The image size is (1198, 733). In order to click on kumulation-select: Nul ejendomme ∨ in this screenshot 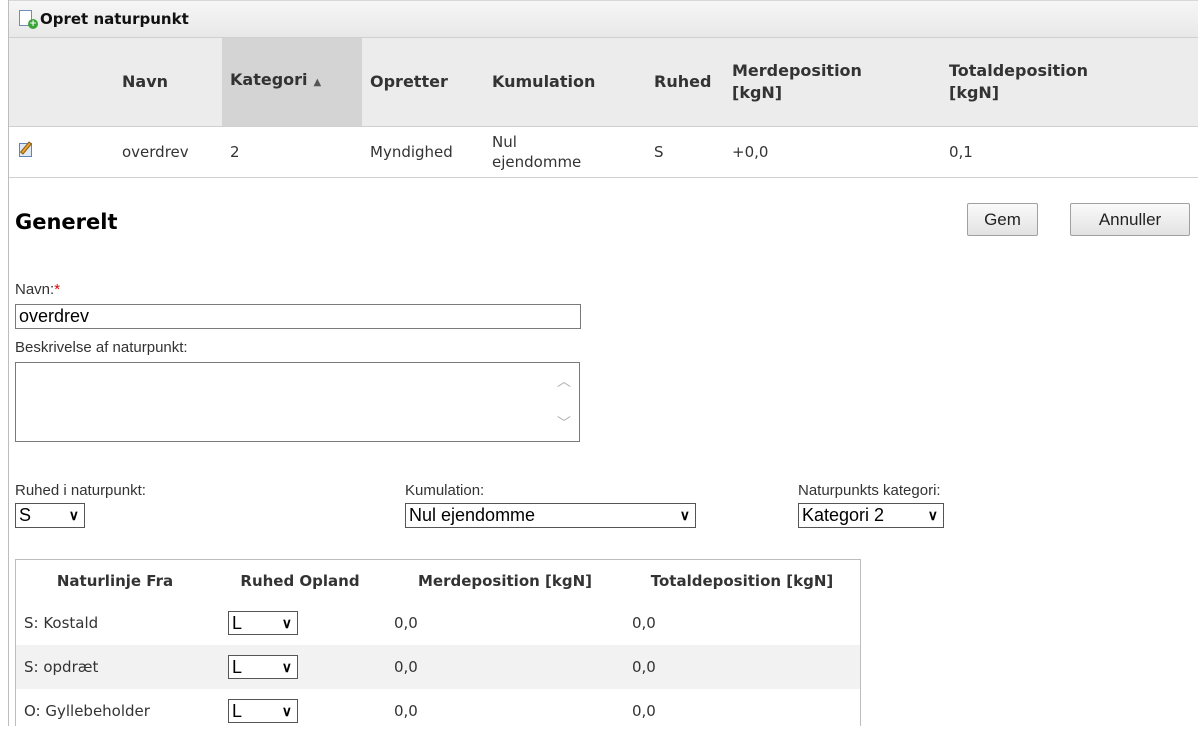, I will do `click(550, 515)`.